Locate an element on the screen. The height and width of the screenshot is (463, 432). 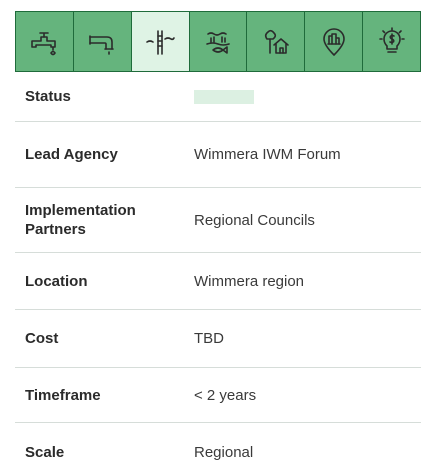
status-row: Status is located at coordinates (218, 97).